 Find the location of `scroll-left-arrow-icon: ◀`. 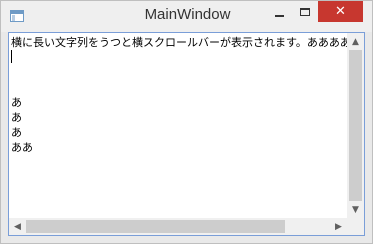

scroll-left-arrow-icon: ◀ is located at coordinates (17, 226).